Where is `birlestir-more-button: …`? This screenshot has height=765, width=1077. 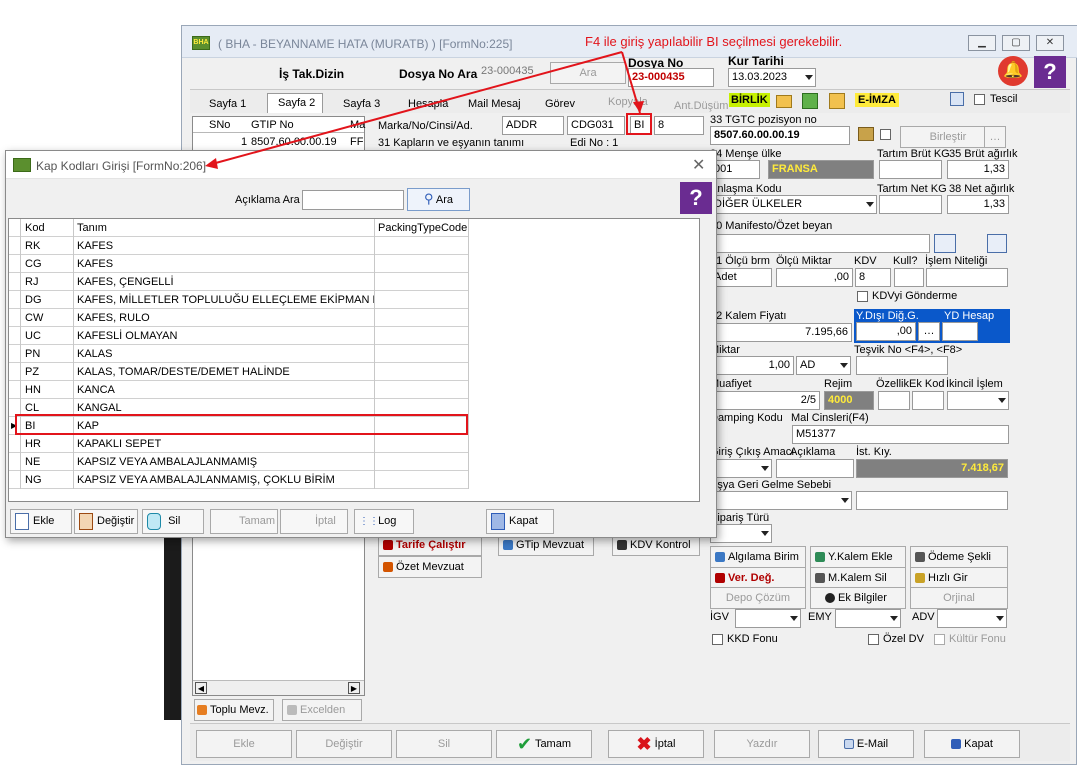
birlestir-more-button: … is located at coordinates (995, 137).